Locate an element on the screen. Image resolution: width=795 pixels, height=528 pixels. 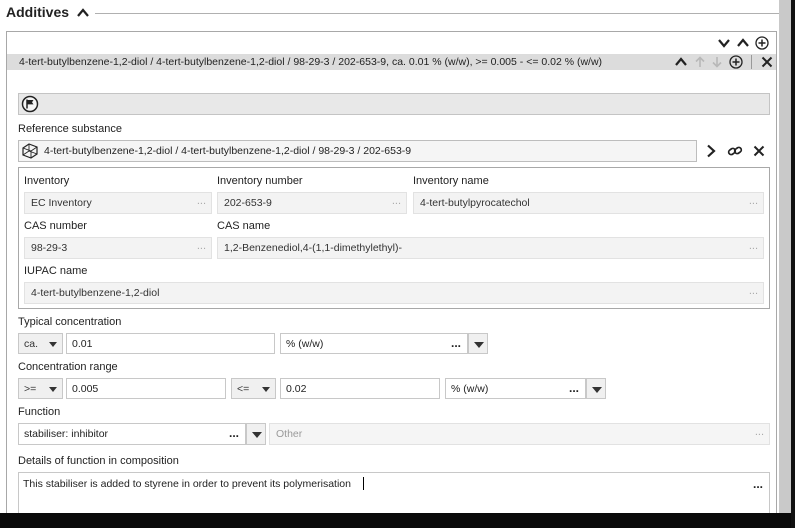
inventory-name-label: Inventory name is located at coordinates (451, 181).